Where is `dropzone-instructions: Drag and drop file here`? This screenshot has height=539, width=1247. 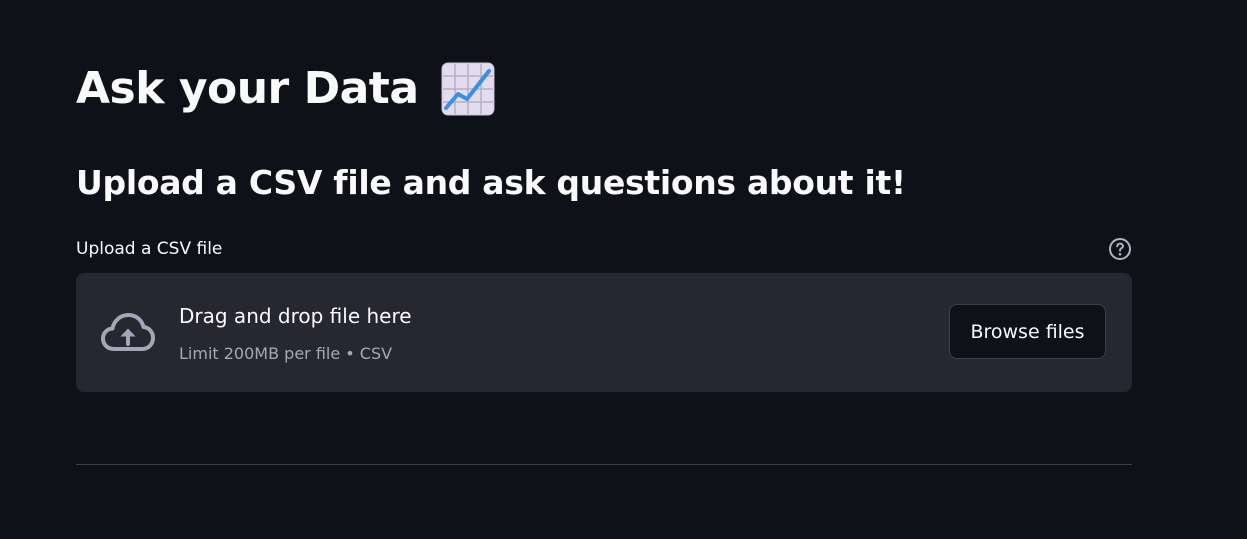
dropzone-instructions: Drag and drop file here is located at coordinates (295, 316).